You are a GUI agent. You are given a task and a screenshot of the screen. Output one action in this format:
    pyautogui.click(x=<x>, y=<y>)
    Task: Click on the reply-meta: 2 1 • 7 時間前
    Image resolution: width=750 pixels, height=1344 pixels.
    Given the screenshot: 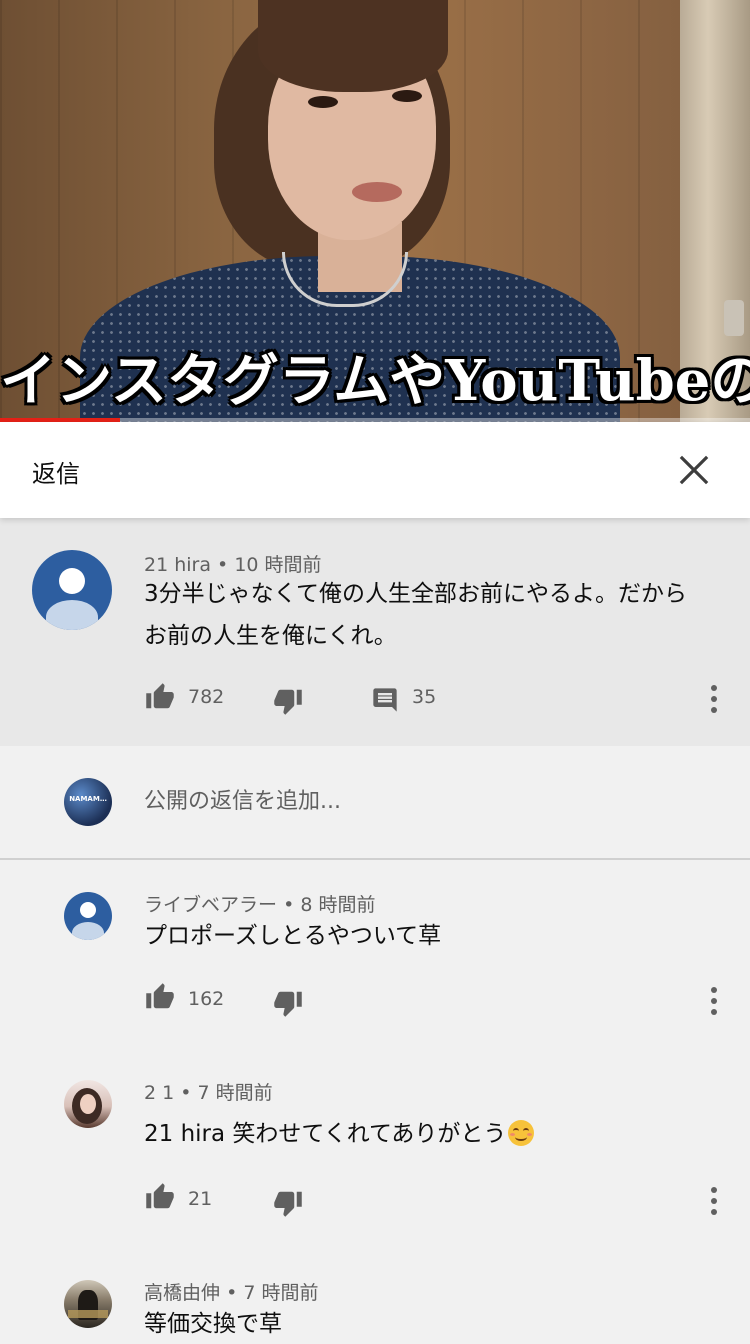 What is the action you would take?
    pyautogui.click(x=208, y=1091)
    